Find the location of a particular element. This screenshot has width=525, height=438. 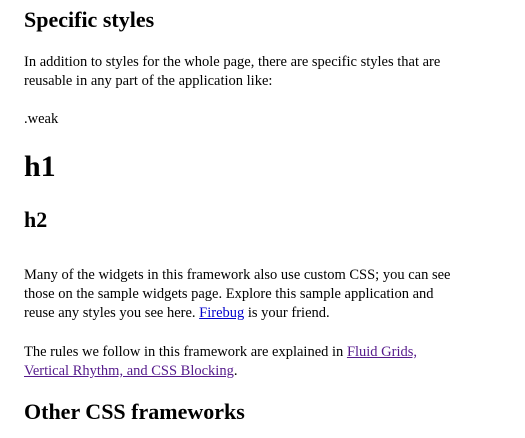

widgets-text-after: is your friend. is located at coordinates (287, 313).